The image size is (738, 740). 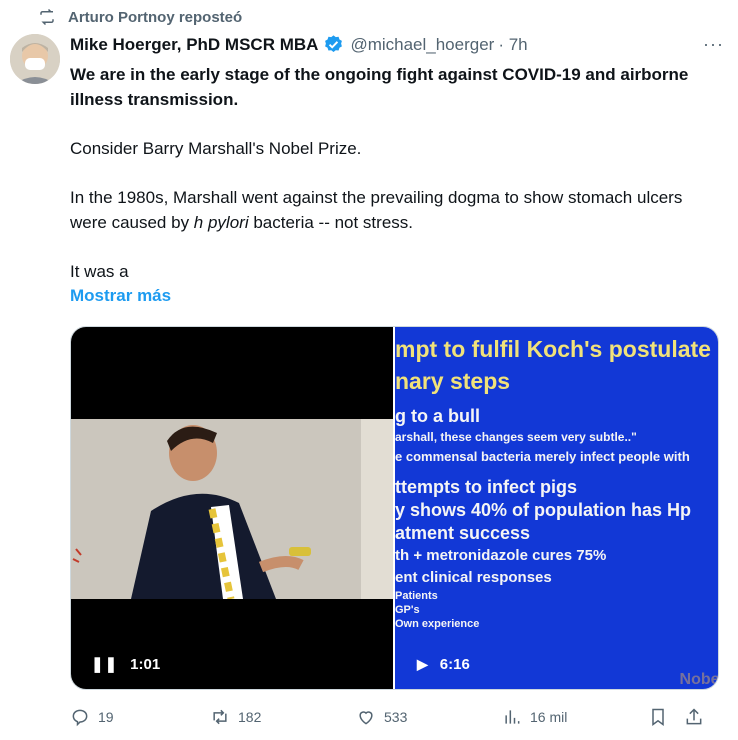 I want to click on bookmark-icon, so click(x=658, y=717).